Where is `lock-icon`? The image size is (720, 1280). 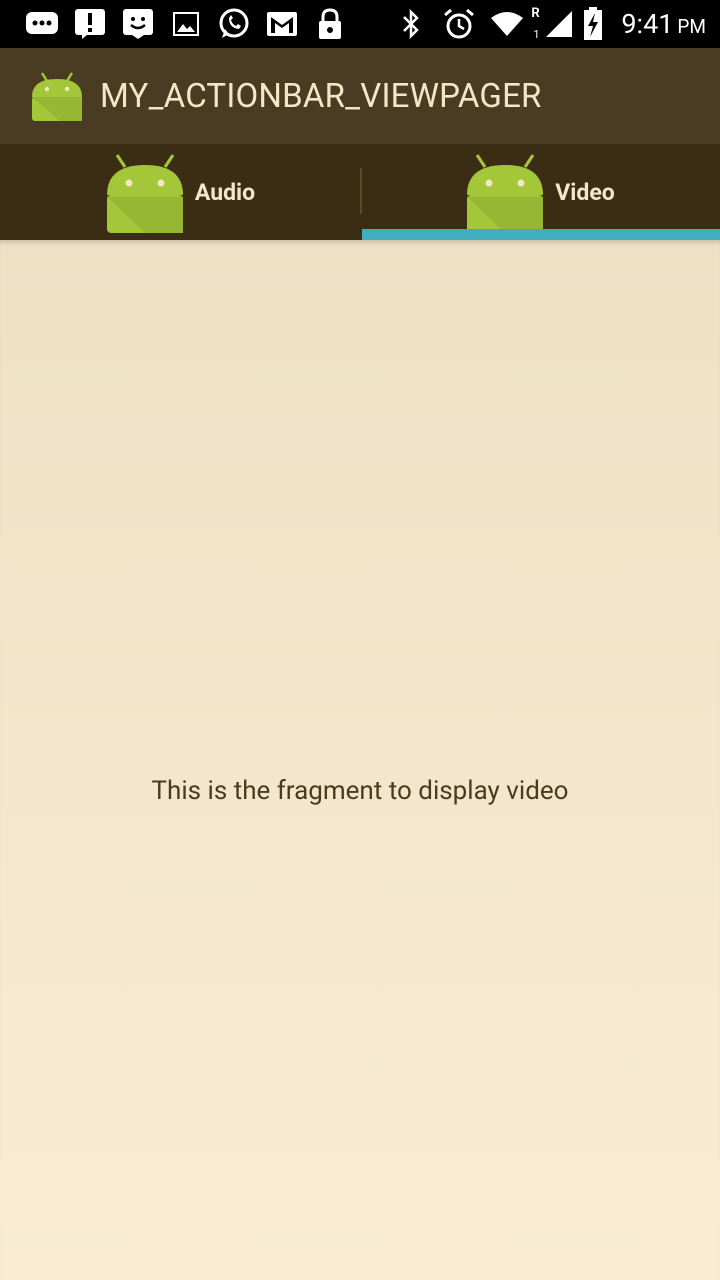
lock-icon is located at coordinates (330, 24).